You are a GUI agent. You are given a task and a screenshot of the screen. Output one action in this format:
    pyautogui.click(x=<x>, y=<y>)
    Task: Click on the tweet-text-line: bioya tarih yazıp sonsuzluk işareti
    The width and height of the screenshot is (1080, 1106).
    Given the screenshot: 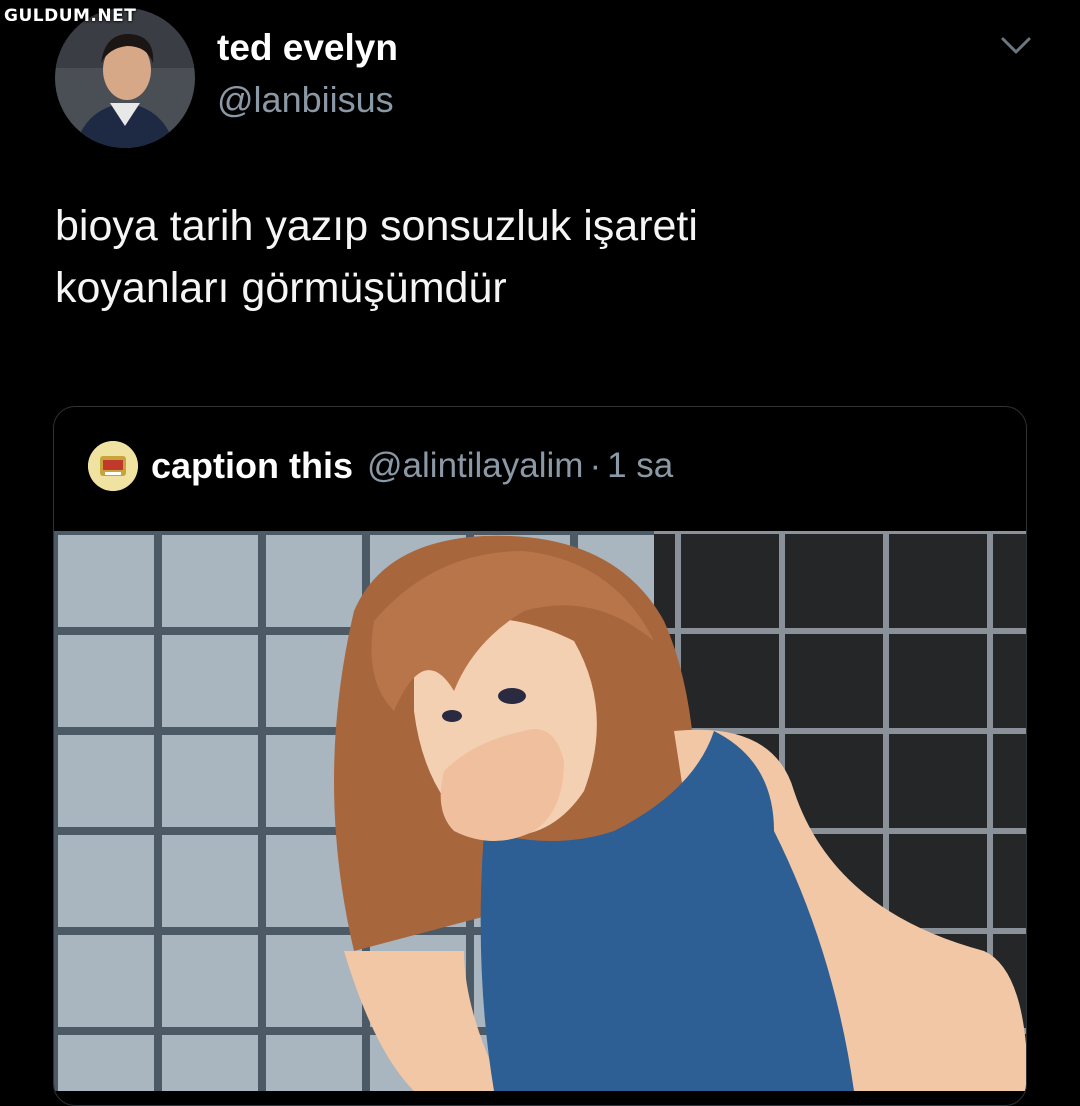 What is the action you would take?
    pyautogui.click(x=376, y=226)
    